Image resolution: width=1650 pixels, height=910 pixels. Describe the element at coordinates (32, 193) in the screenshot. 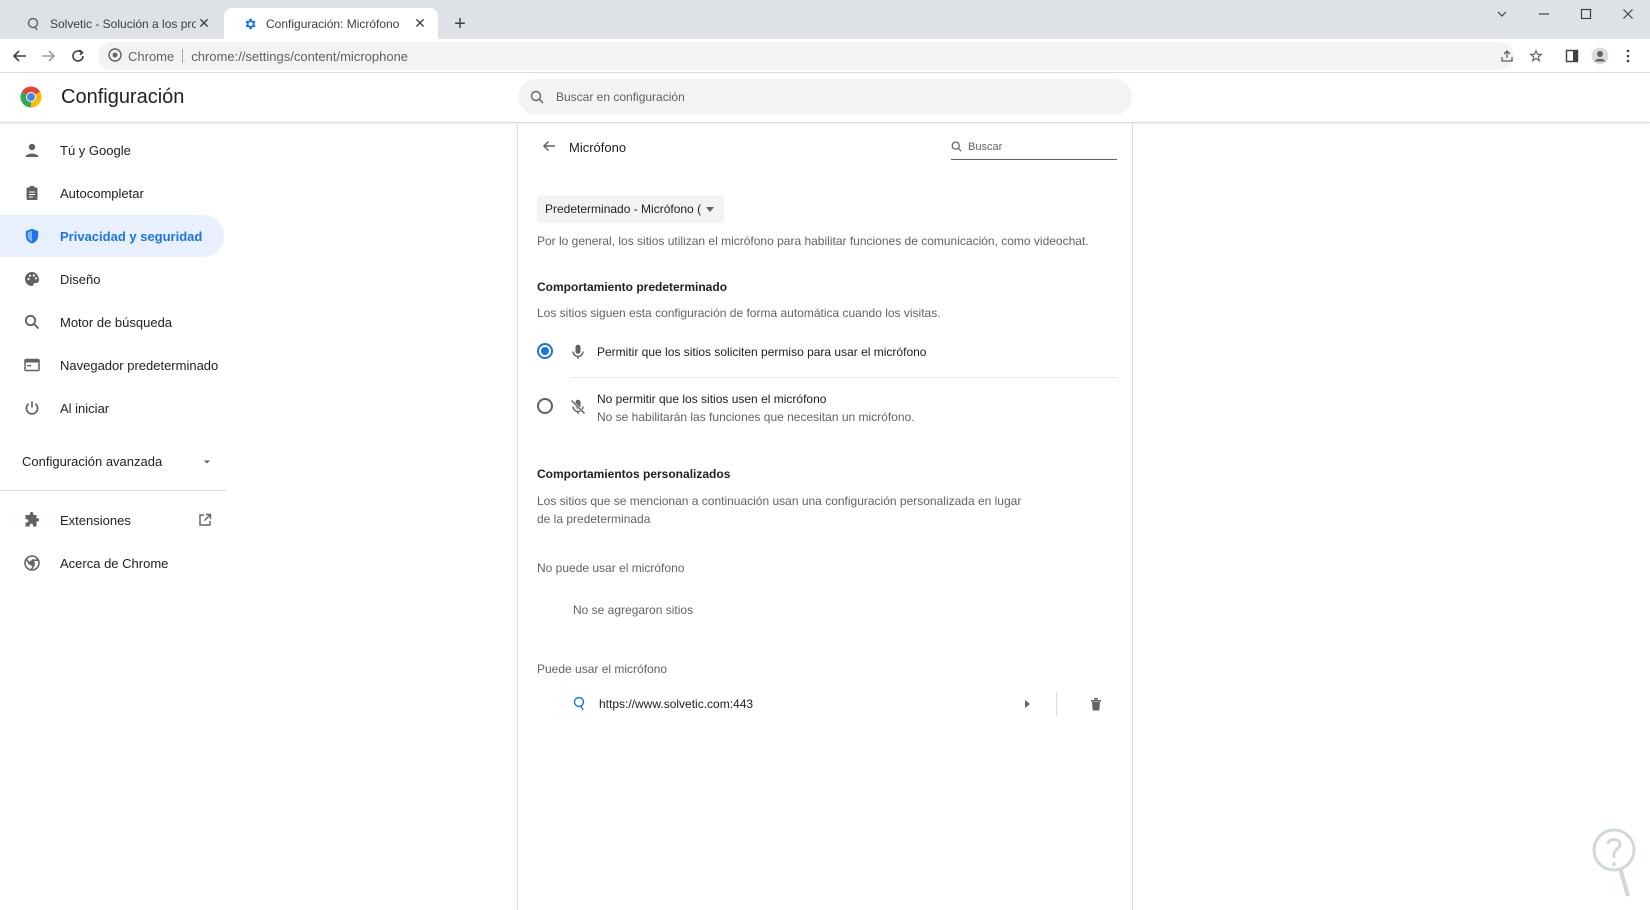

I see `clipboard-icon` at that location.